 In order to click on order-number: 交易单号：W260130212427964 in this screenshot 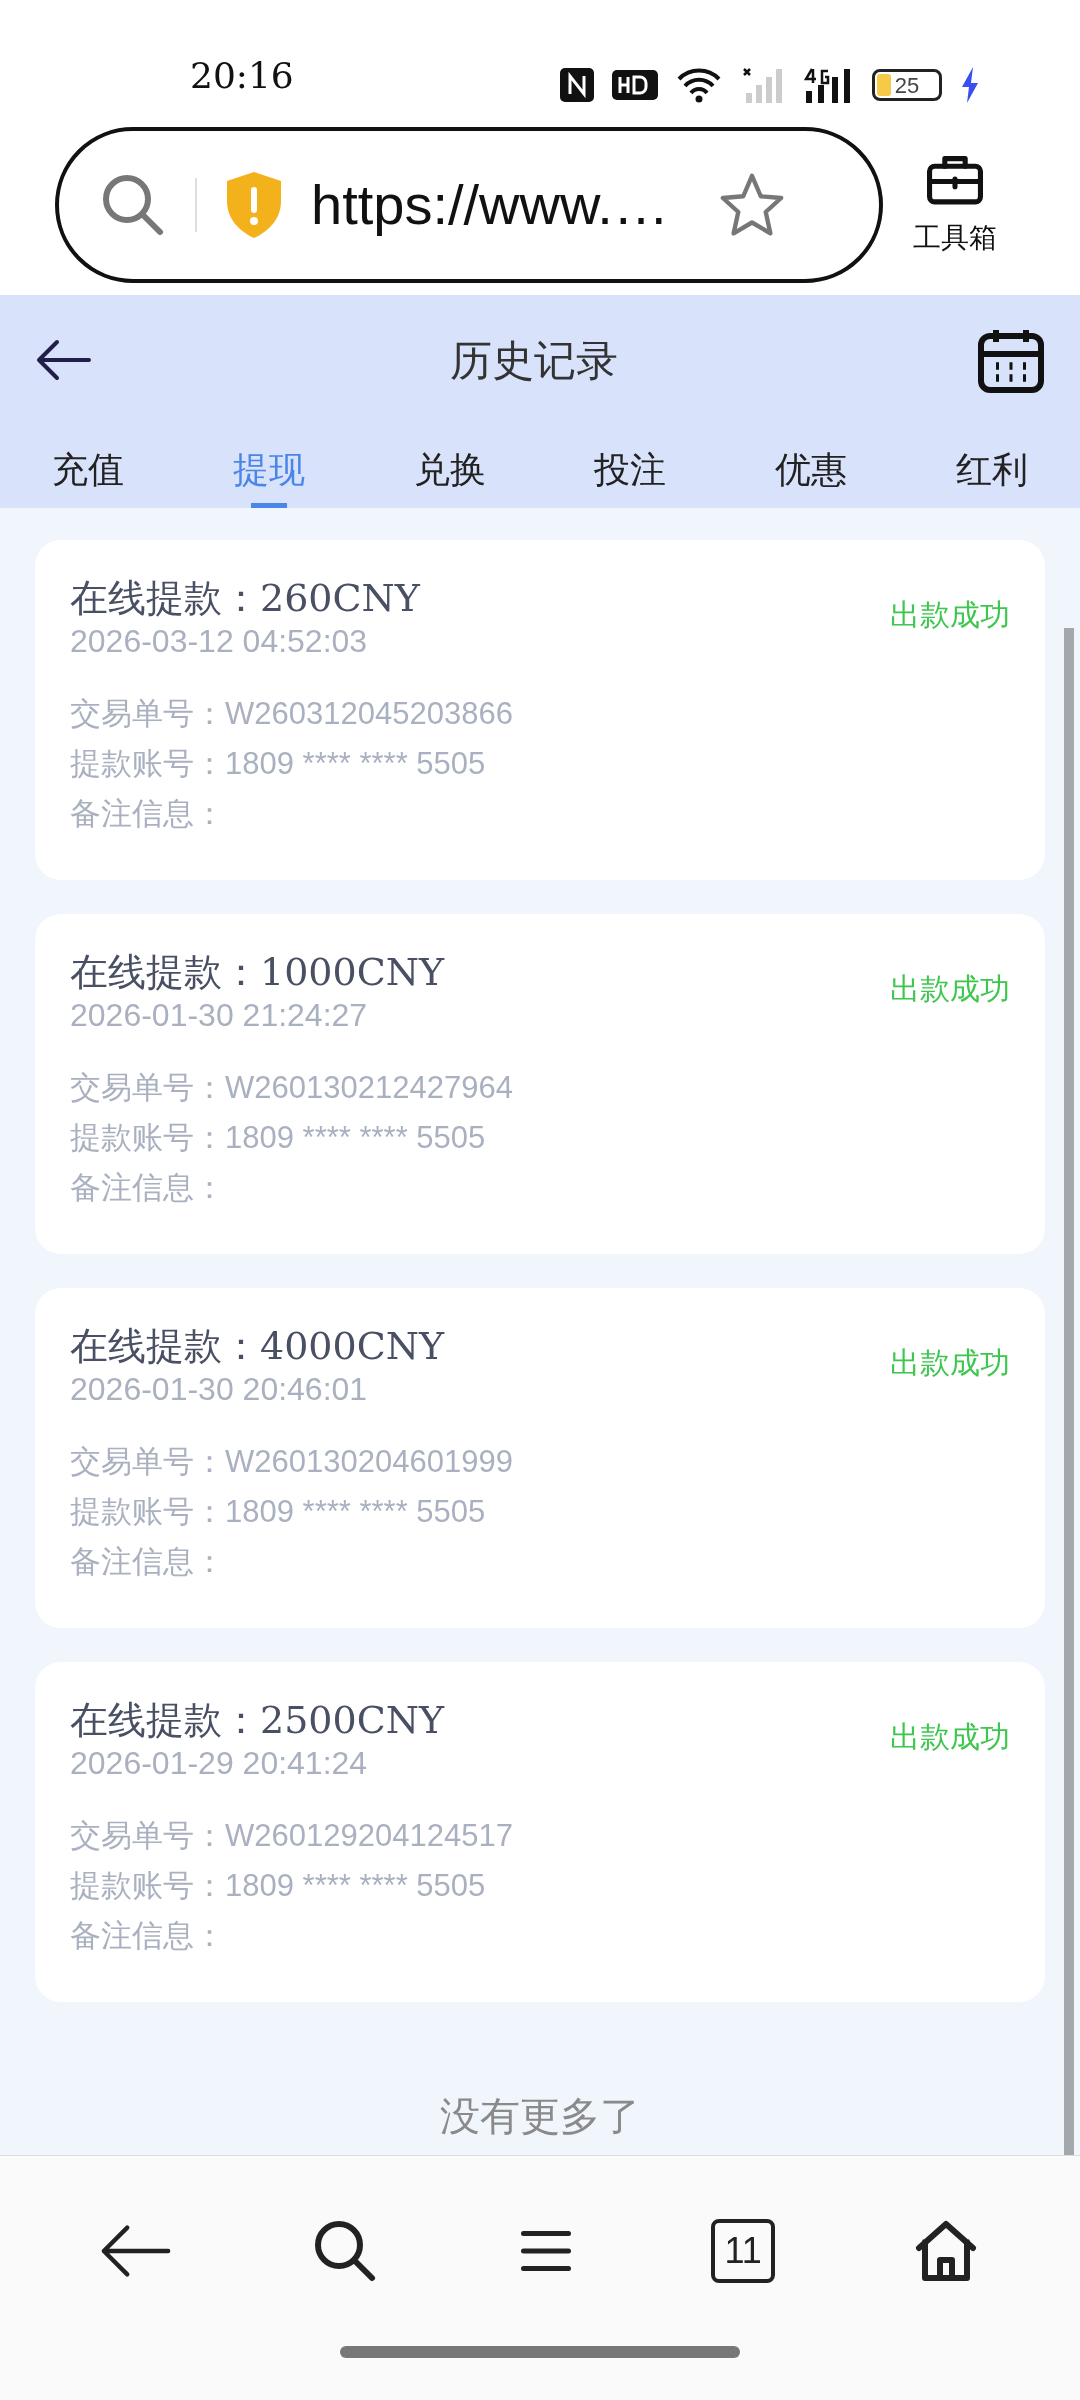, I will do `click(292, 1088)`.